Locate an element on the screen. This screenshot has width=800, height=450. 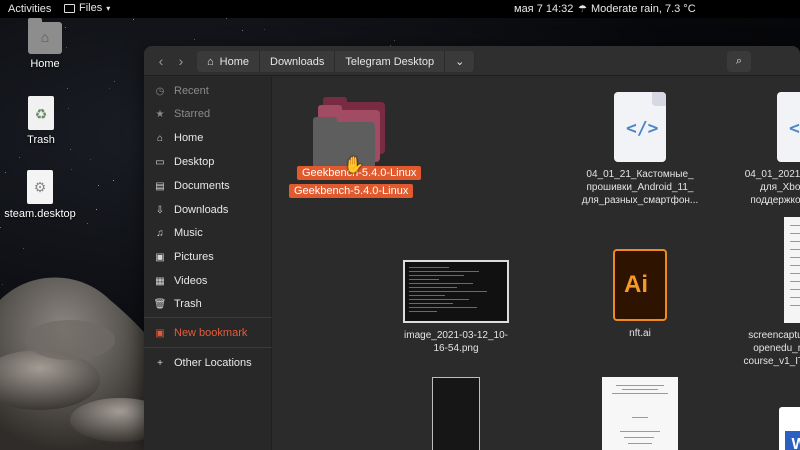
sidebar-item-other-locations: + Other Locations is located at coordinates (208, 363).